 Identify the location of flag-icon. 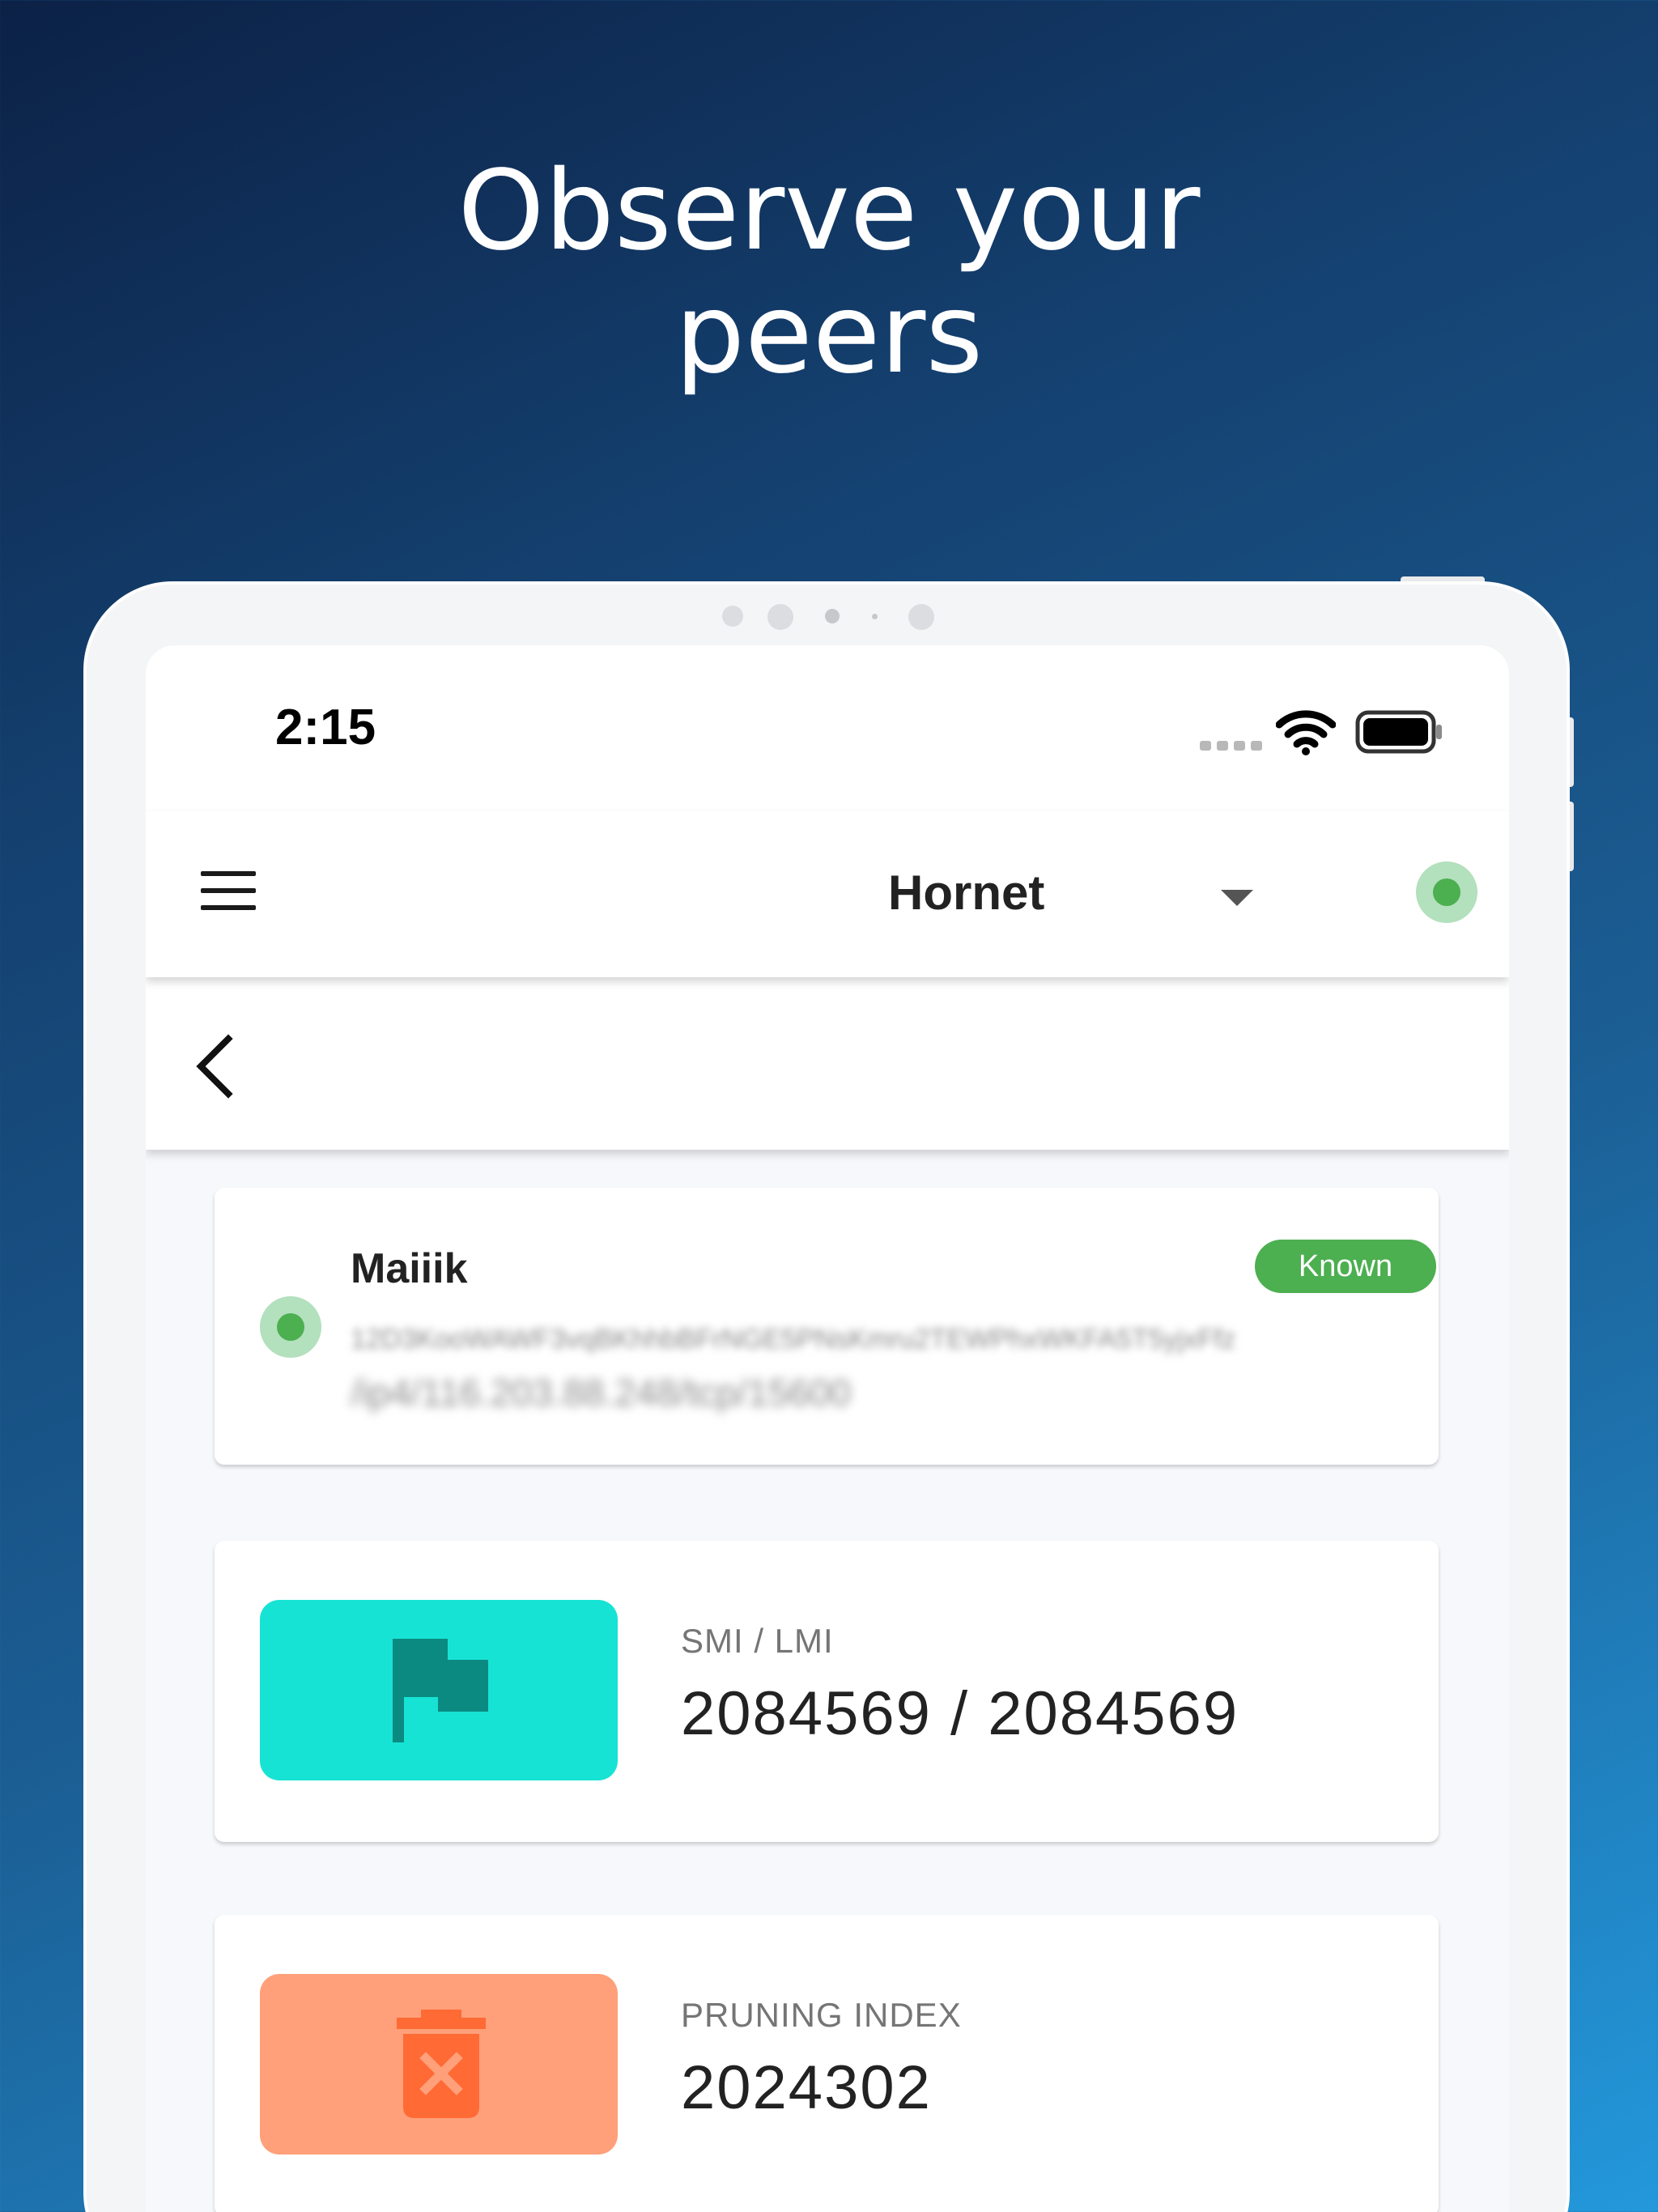
(440, 1691).